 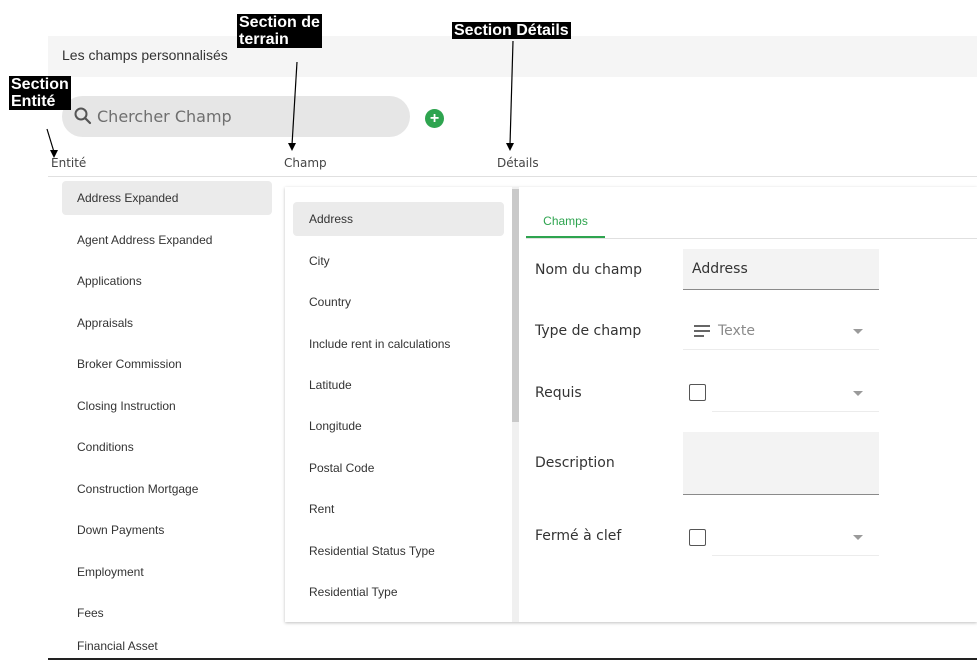 I want to click on entity-list-item: Conditions, so click(x=167, y=447).